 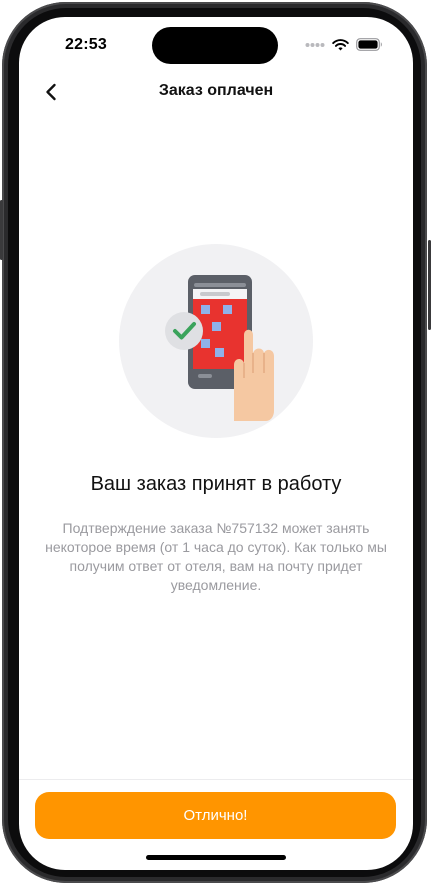 What do you see at coordinates (216, 90) in the screenshot?
I see `page-title: Заказ оплачен` at bounding box center [216, 90].